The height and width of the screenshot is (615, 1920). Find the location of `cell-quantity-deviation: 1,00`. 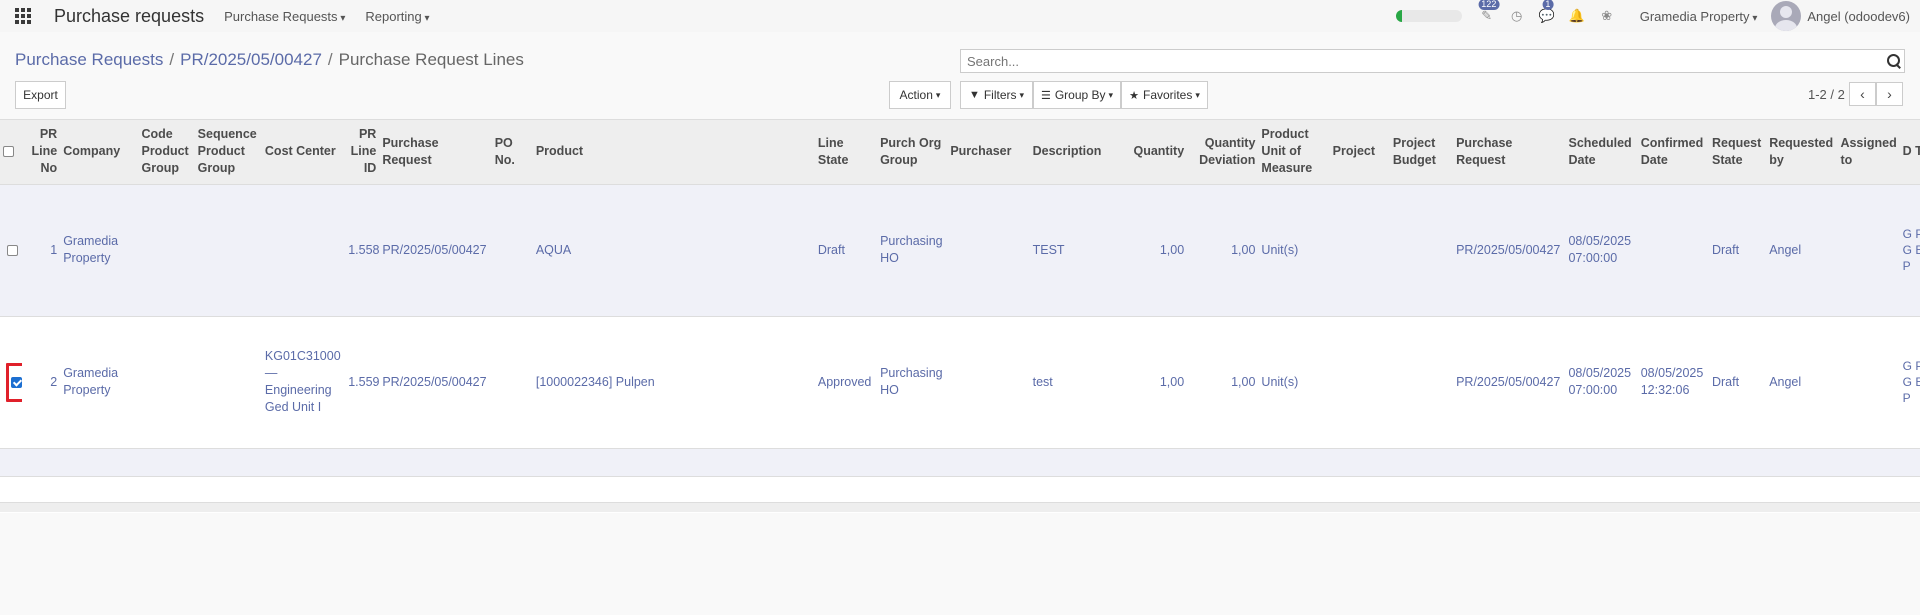

cell-quantity-deviation: 1,00 is located at coordinates (1243, 381).